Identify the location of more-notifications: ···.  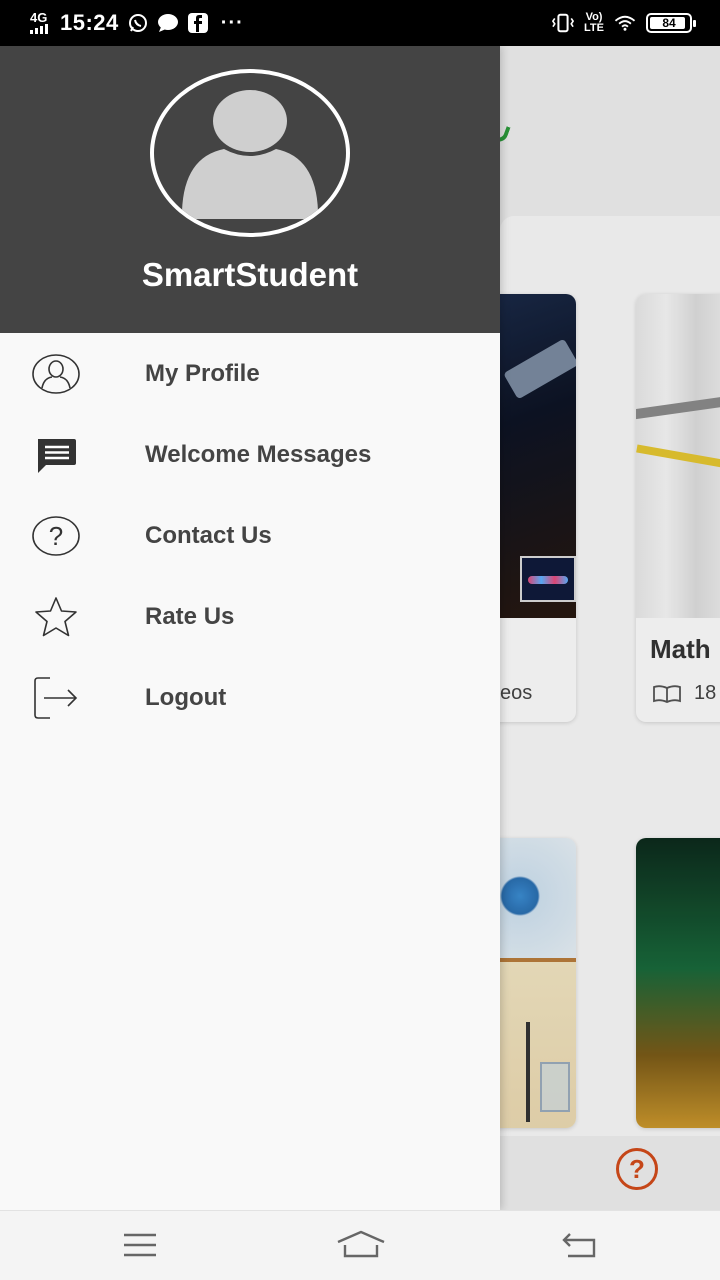
(232, 22).